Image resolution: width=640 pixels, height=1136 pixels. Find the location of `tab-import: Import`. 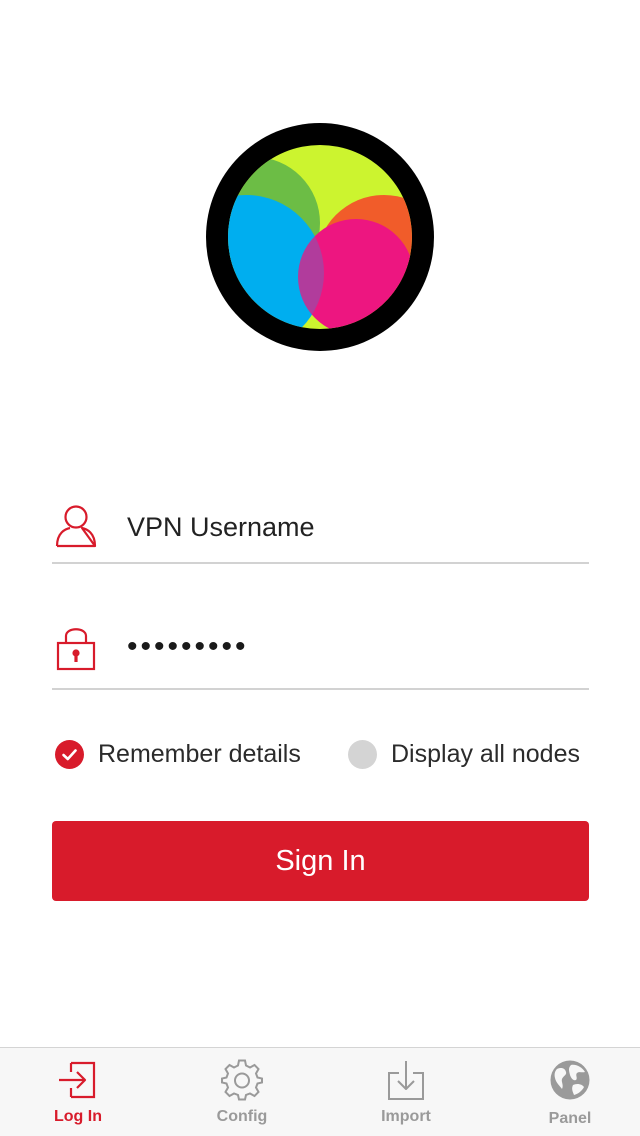

tab-import: Import is located at coordinates (406, 1092).